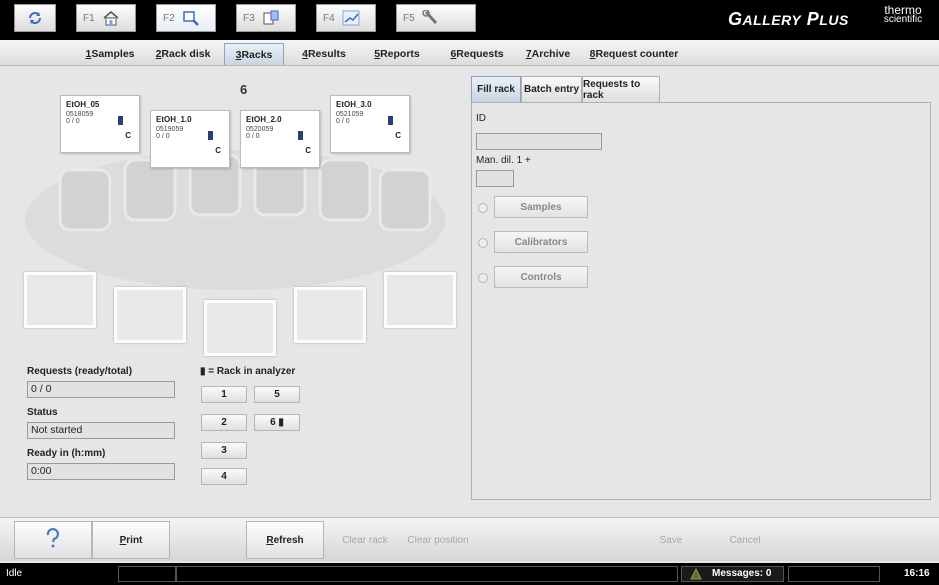 This screenshot has height=585, width=939. What do you see at coordinates (113, 54) in the screenshot?
I see `tab-samples-label: Samples` at bounding box center [113, 54].